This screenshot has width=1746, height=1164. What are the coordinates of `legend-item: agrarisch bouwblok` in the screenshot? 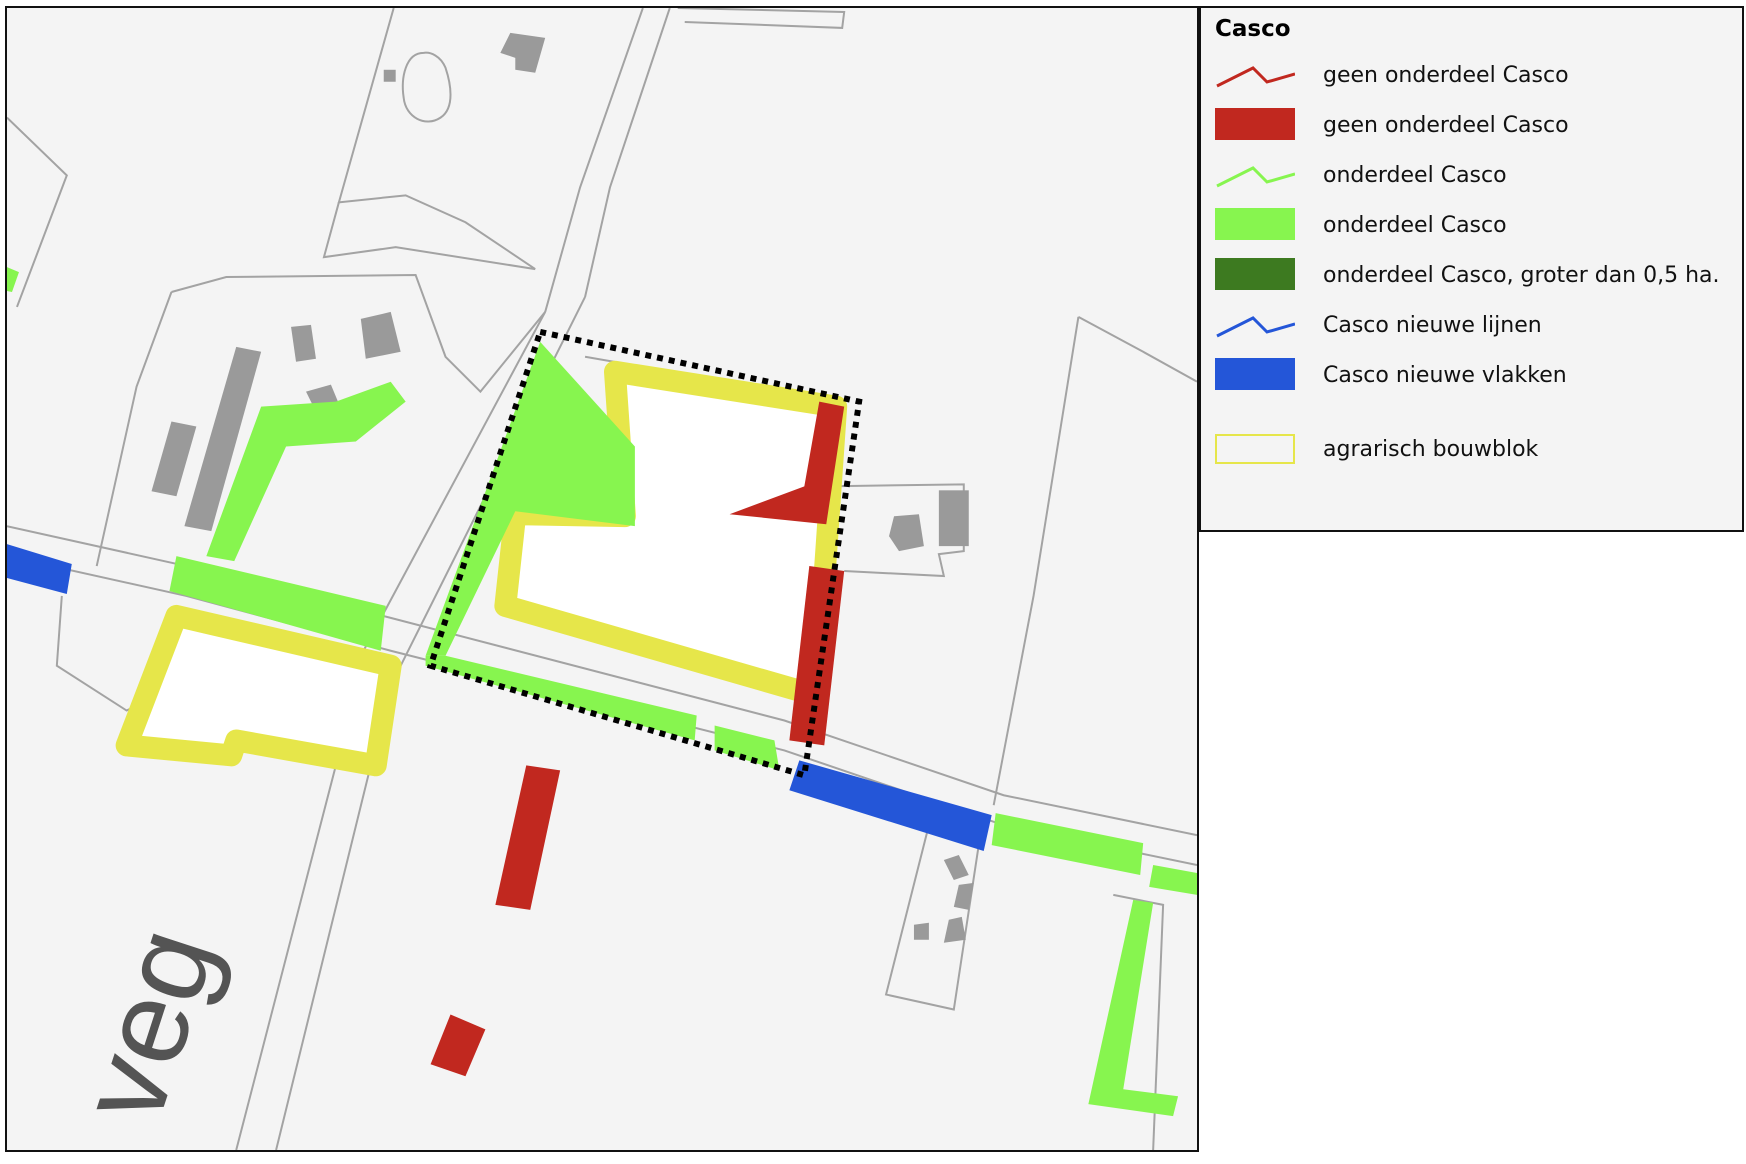 It's located at (1475, 450).